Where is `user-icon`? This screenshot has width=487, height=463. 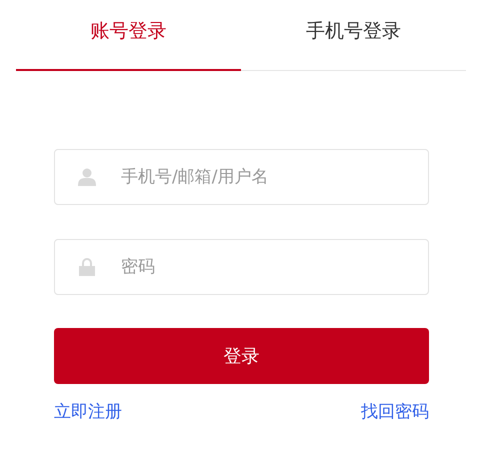 user-icon is located at coordinates (87, 177).